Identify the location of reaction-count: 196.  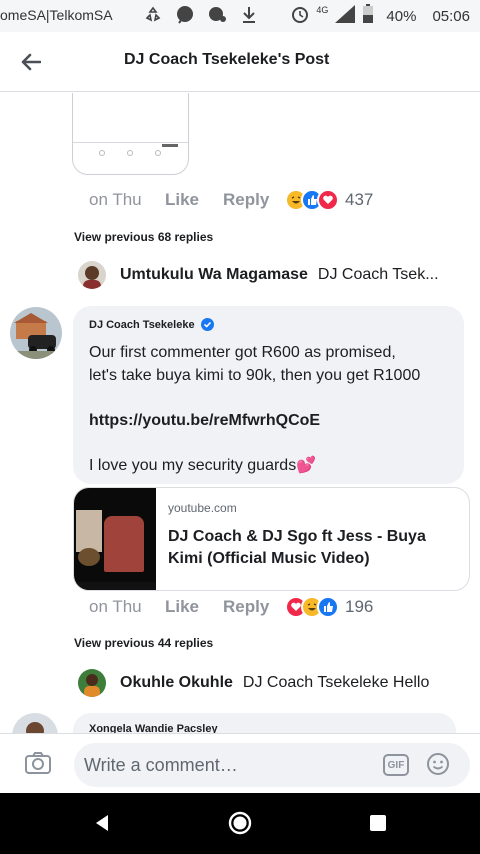
(359, 606).